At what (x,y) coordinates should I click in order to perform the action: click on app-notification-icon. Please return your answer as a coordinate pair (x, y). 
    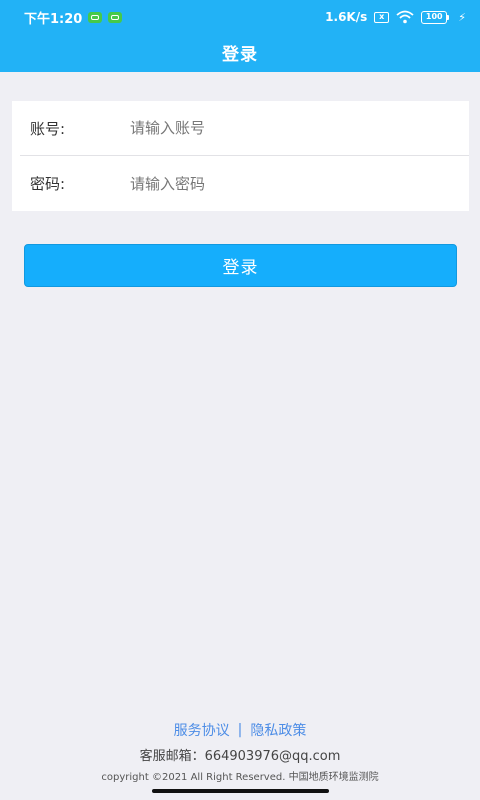
    Looking at the image, I should click on (115, 17).